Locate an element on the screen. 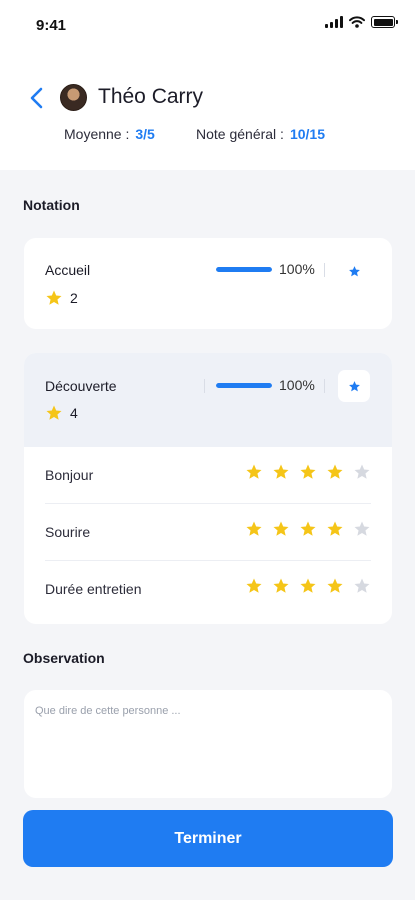 This screenshot has width=415, height=900. average-stat: Moyenne : 3/5 is located at coordinates (109, 134).